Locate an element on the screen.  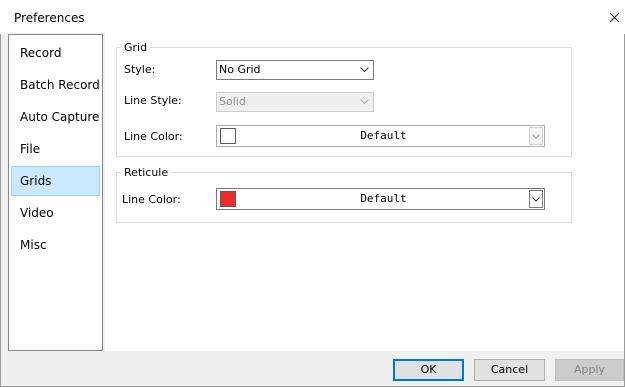
nav-item-auto-capture: Auto Capture is located at coordinates (55, 117).